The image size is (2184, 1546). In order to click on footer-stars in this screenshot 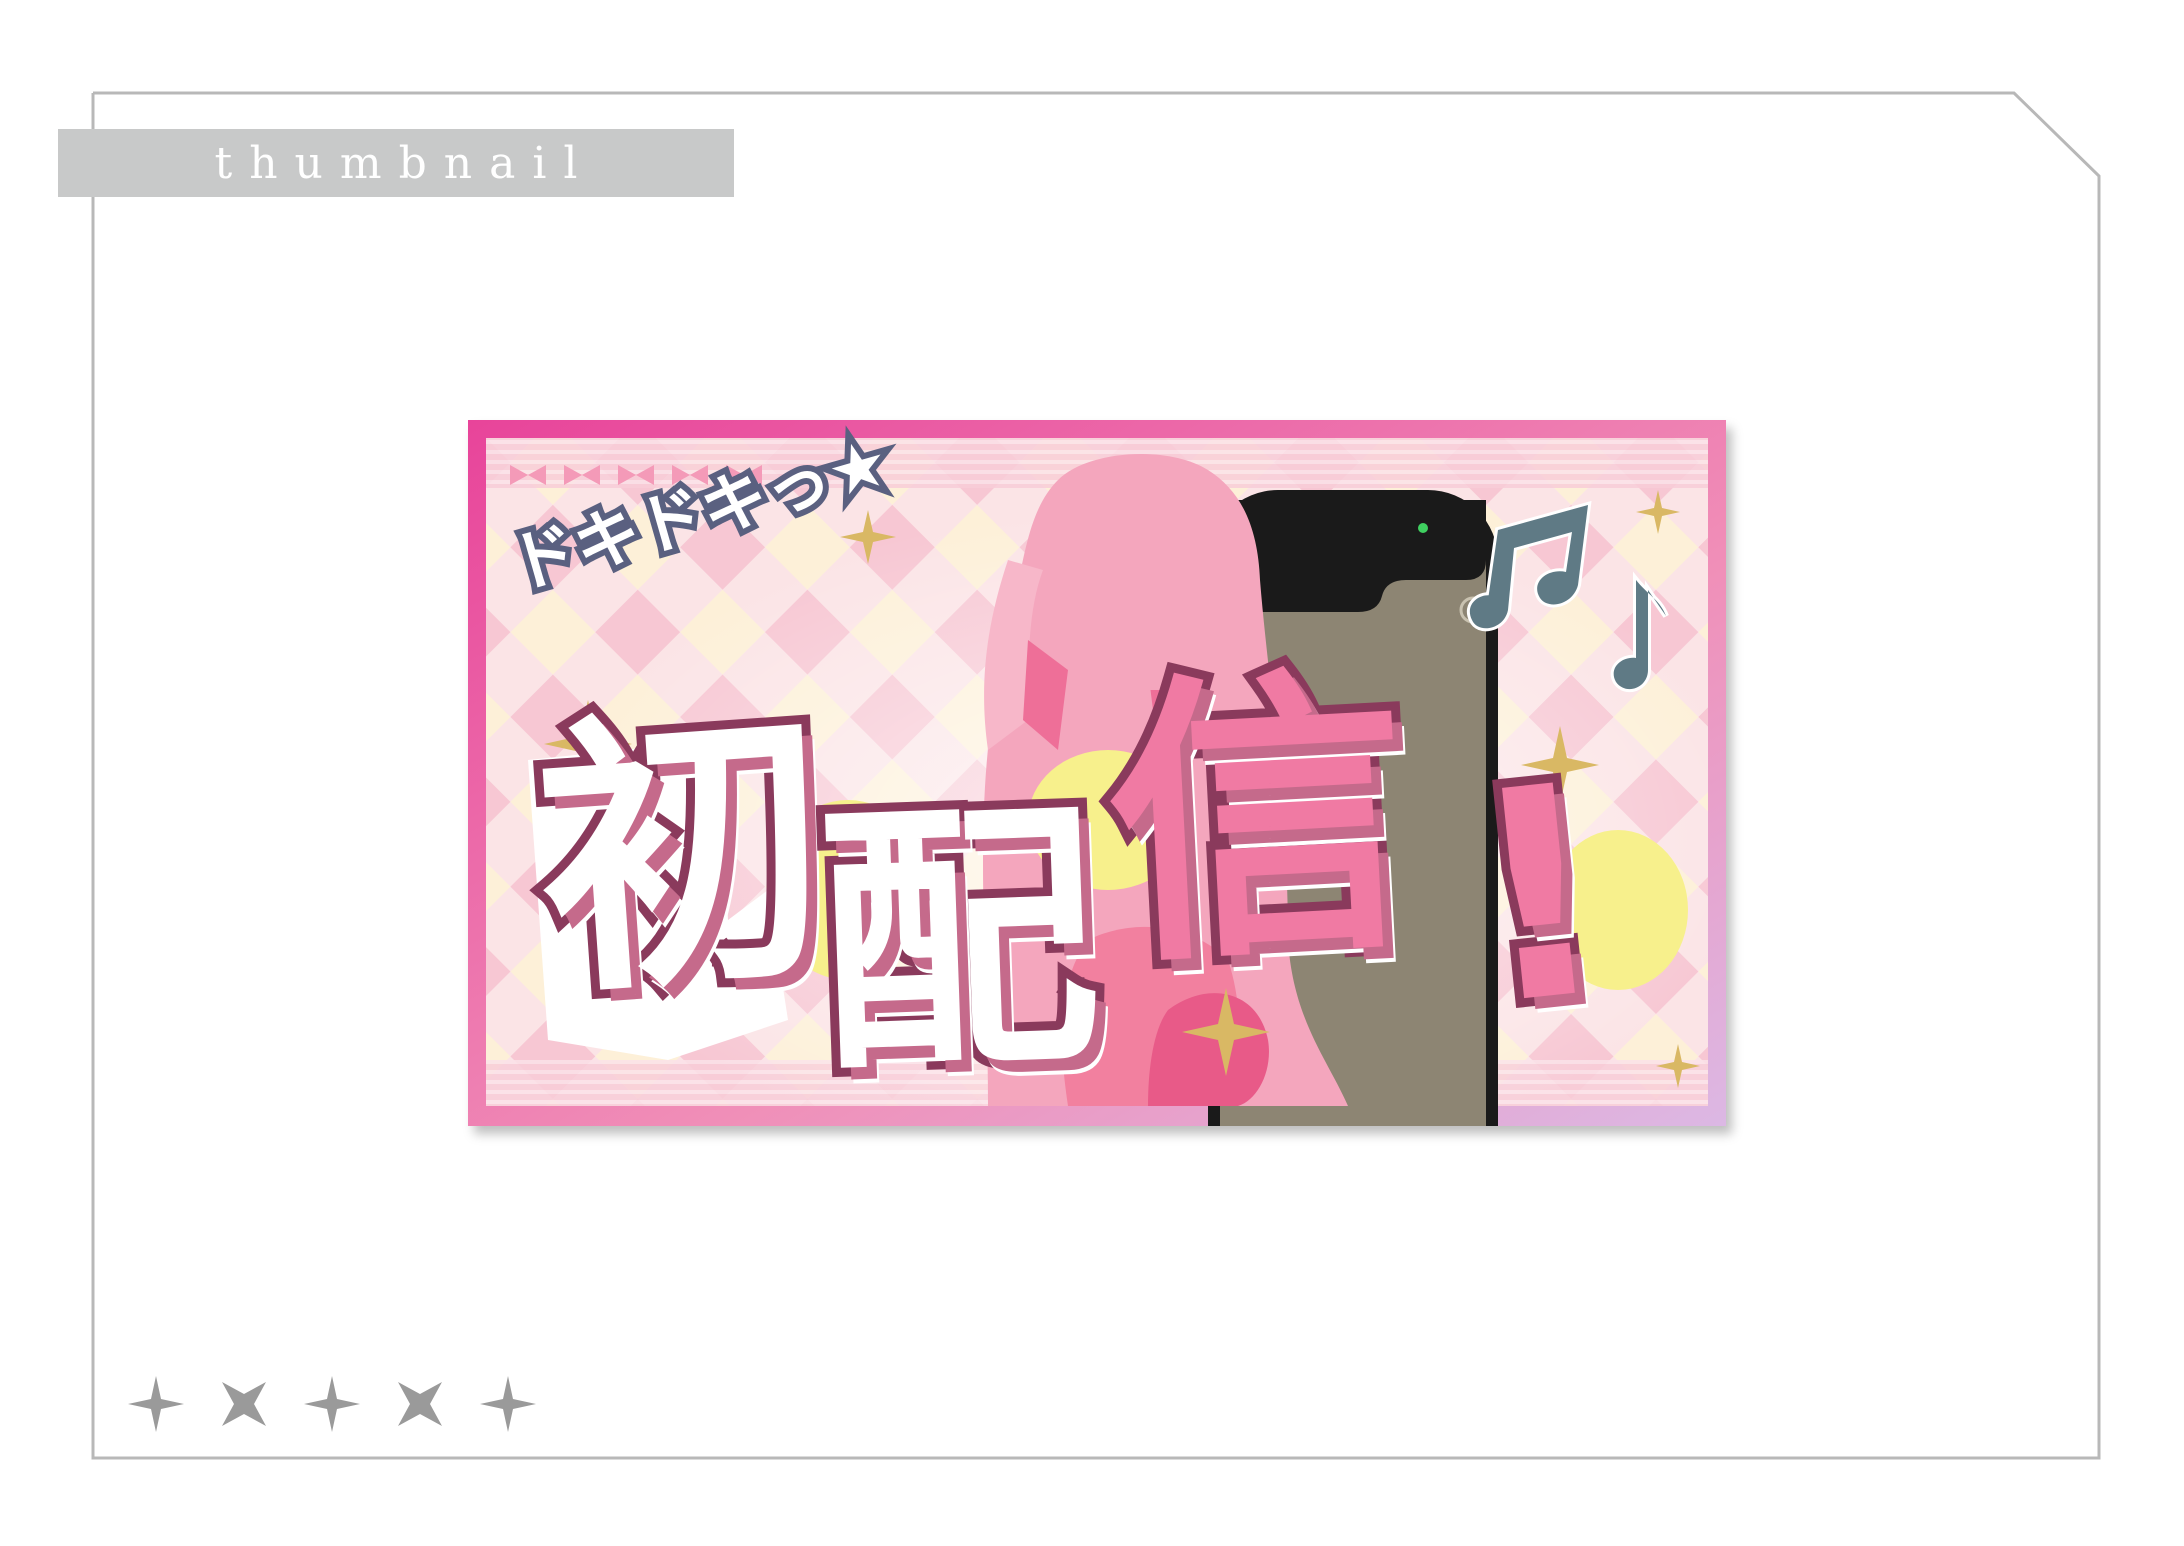, I will do `click(336, 1410)`.